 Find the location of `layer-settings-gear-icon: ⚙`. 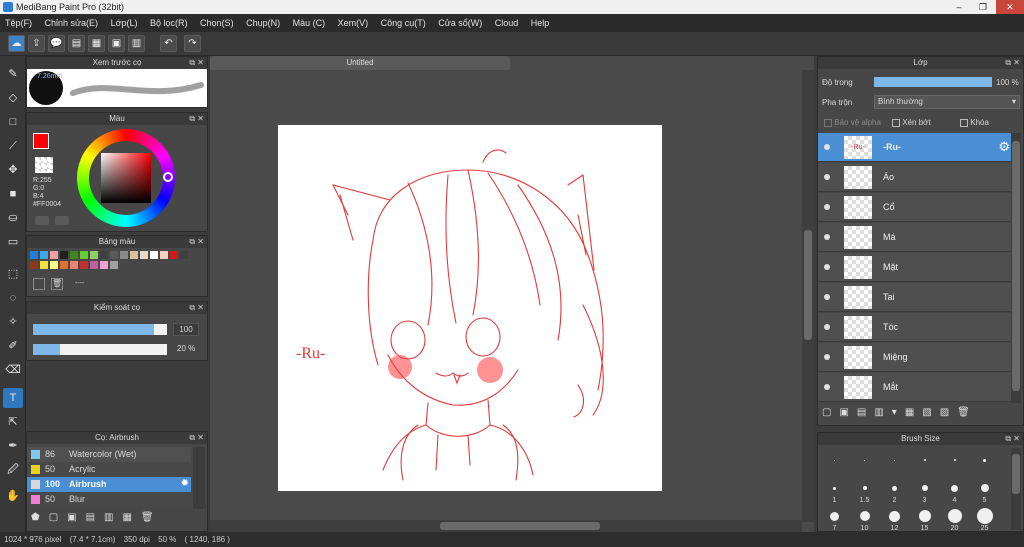

layer-settings-gear-icon: ⚙ is located at coordinates (1004, 147).